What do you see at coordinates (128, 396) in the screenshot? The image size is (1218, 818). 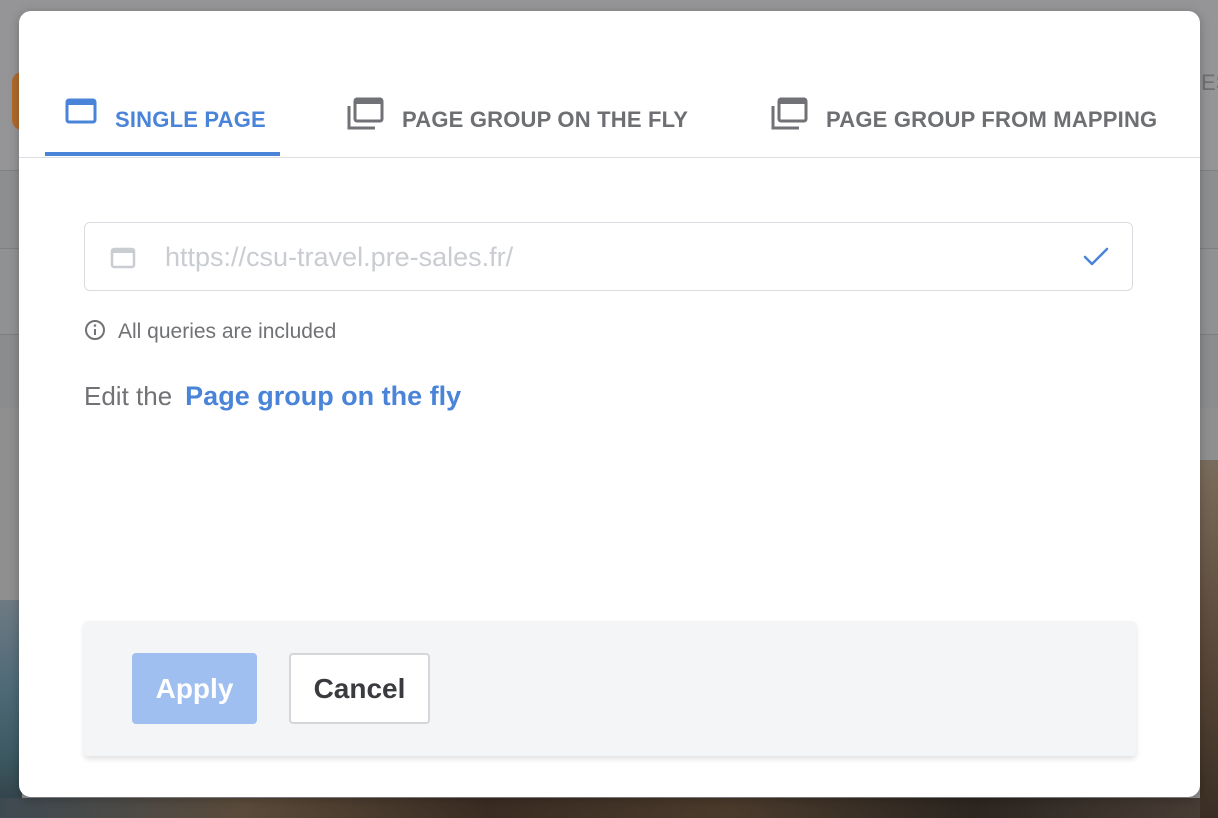 I see `edit-prefix: Edit the` at bounding box center [128, 396].